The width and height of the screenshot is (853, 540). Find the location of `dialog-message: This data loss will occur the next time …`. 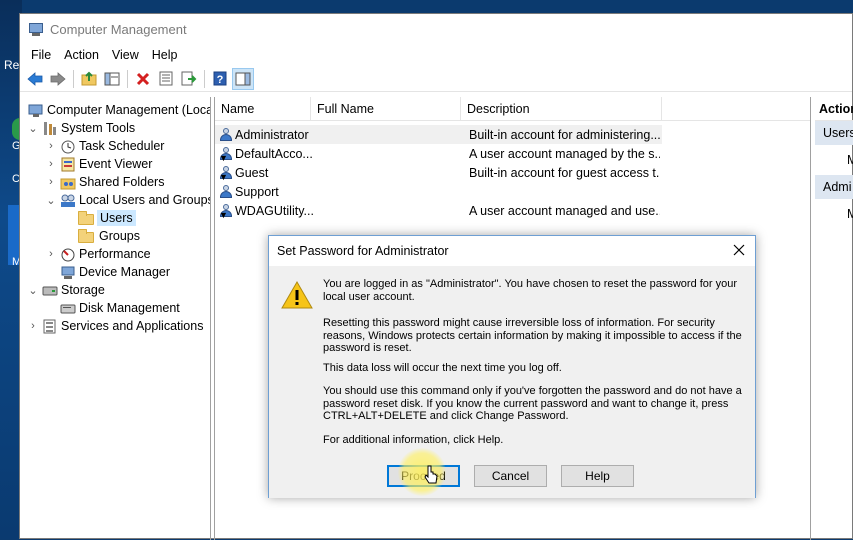

dialog-message: This data loss will occur the next time … is located at coordinates (442, 368).